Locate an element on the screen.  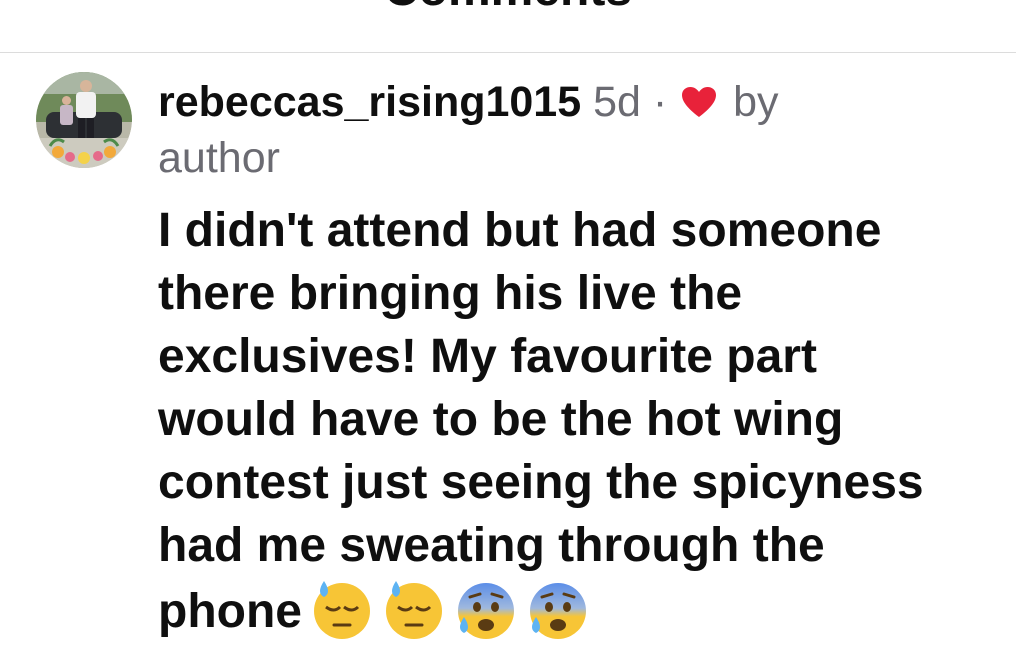
liked-by-label: by is located at coordinates (756, 102).